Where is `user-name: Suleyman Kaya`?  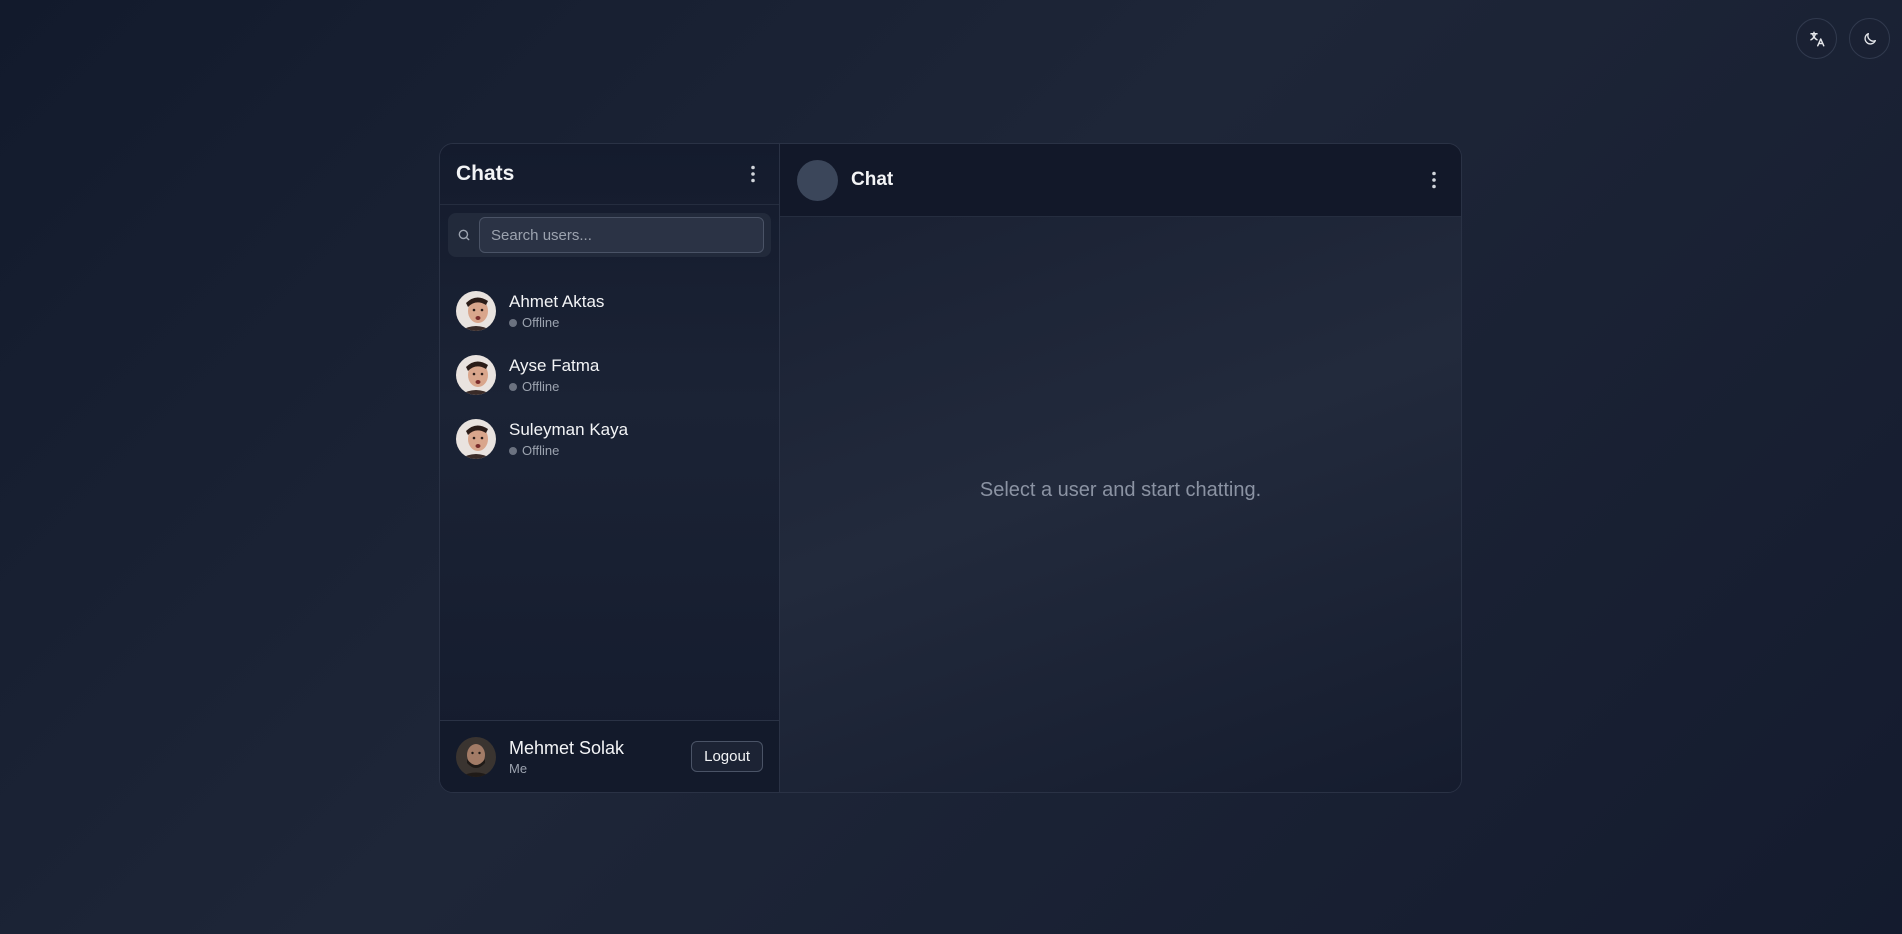 user-name: Suleyman Kaya is located at coordinates (569, 429).